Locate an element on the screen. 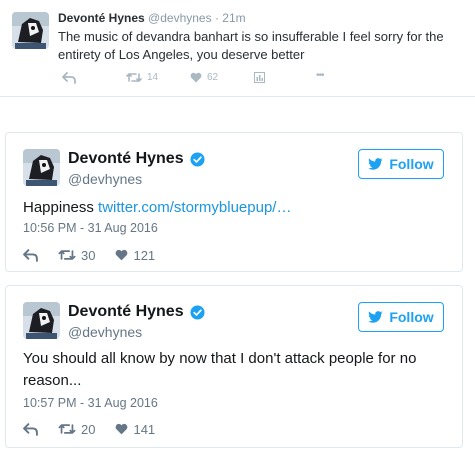  like-count: 141 is located at coordinates (144, 429).